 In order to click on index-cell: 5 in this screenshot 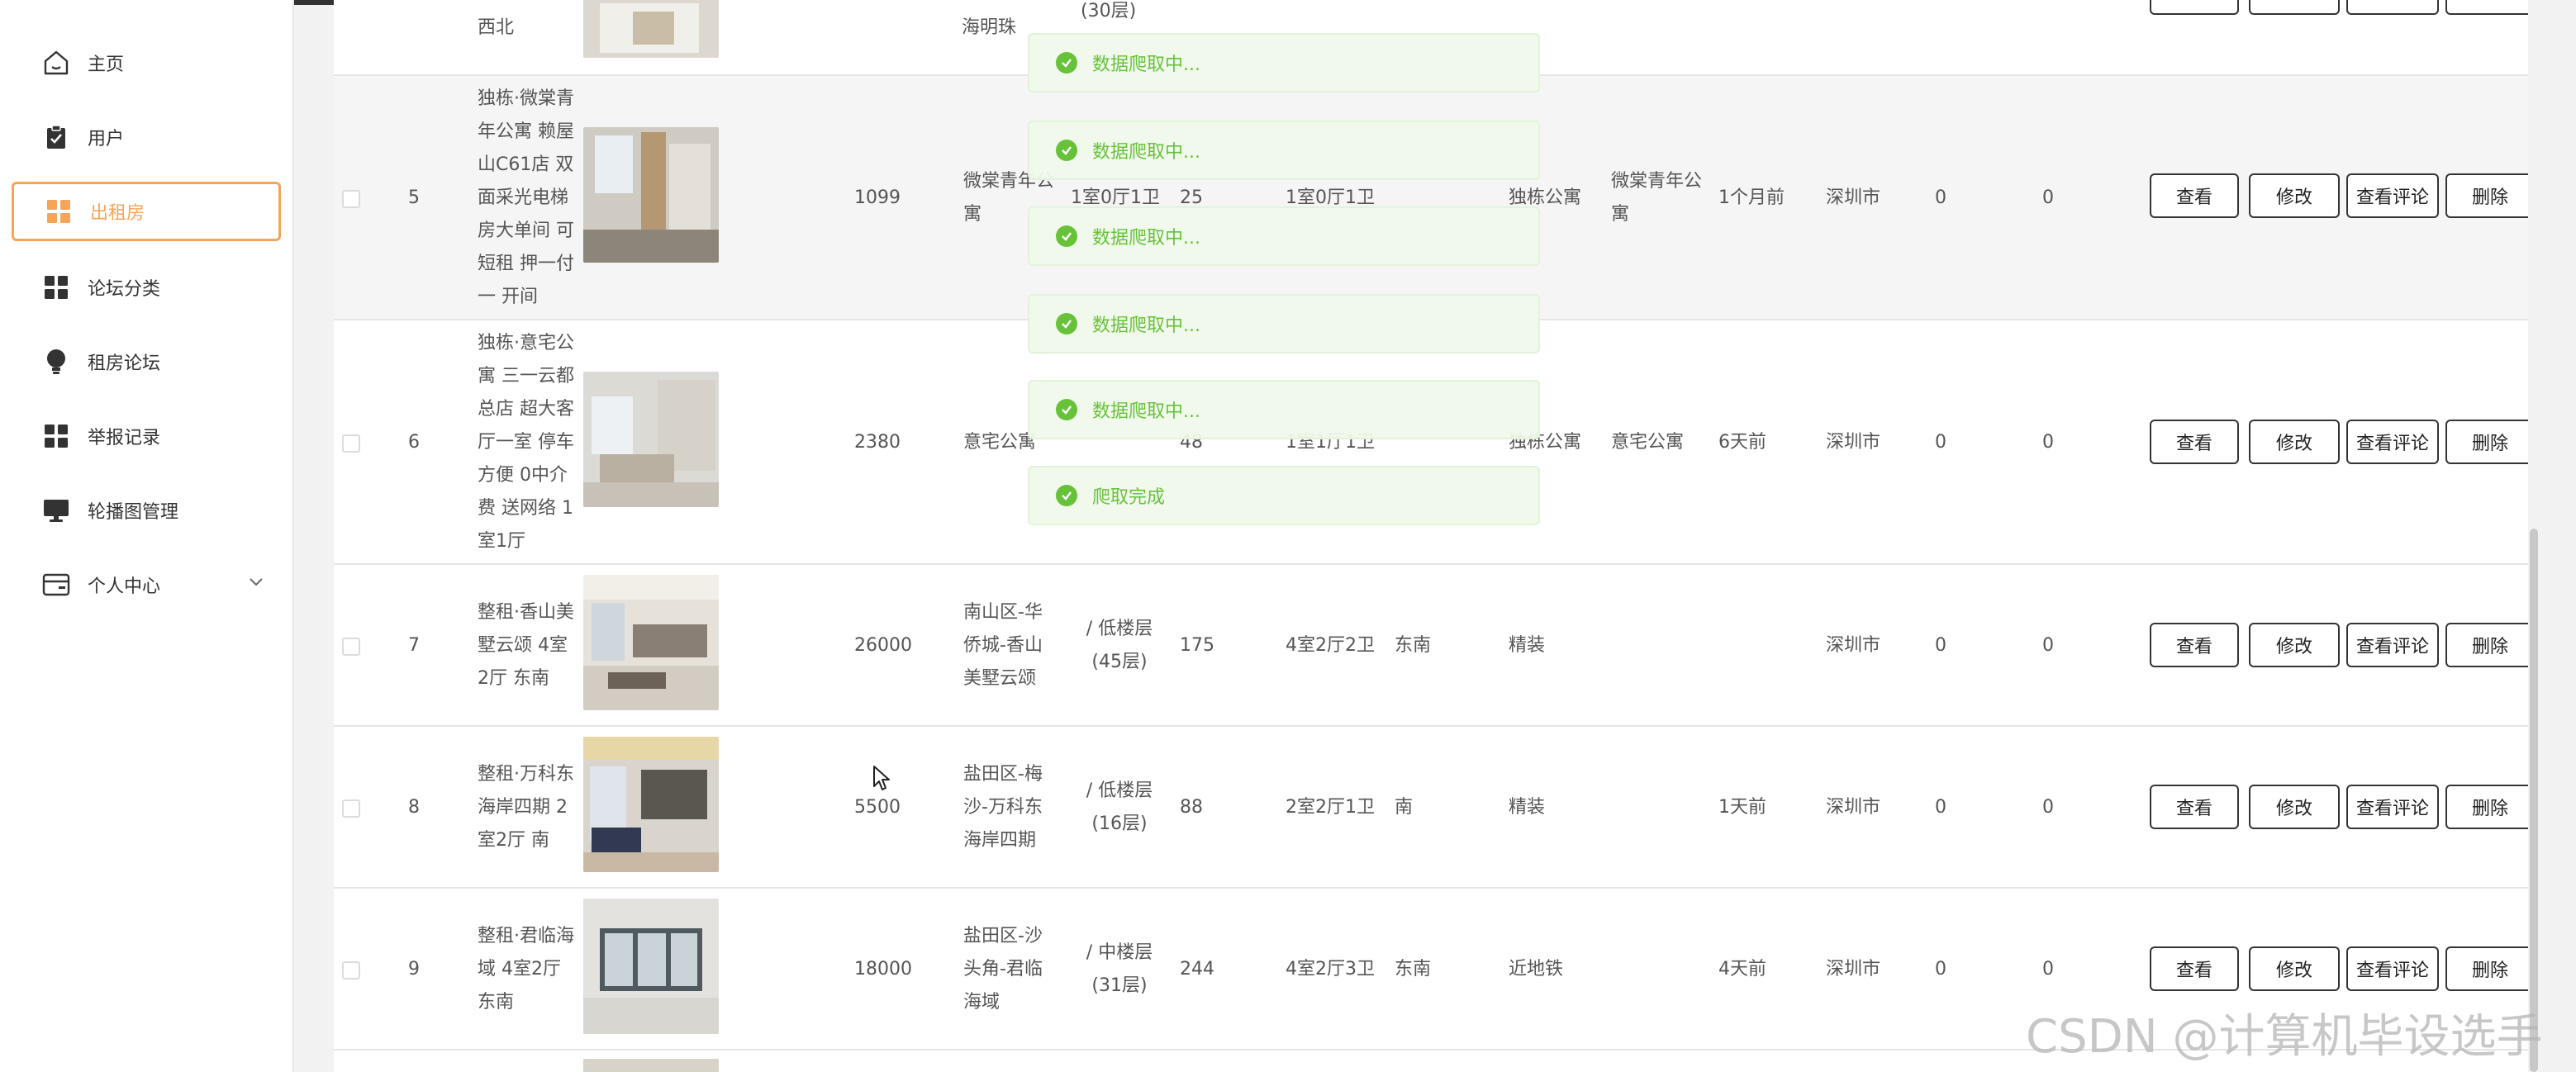, I will do `click(414, 197)`.